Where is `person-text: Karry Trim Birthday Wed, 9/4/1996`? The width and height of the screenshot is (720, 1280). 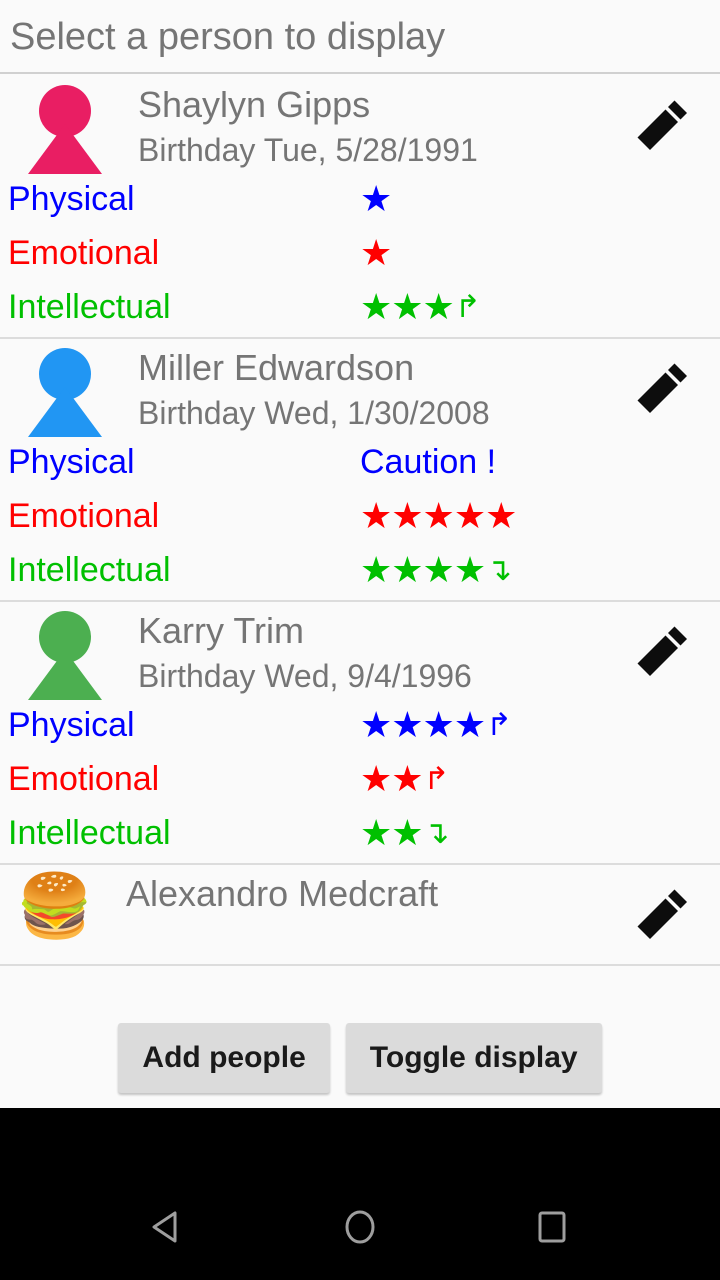
person-text: Karry Trim Birthday Wed, 9/4/1996 is located at coordinates (429, 653).